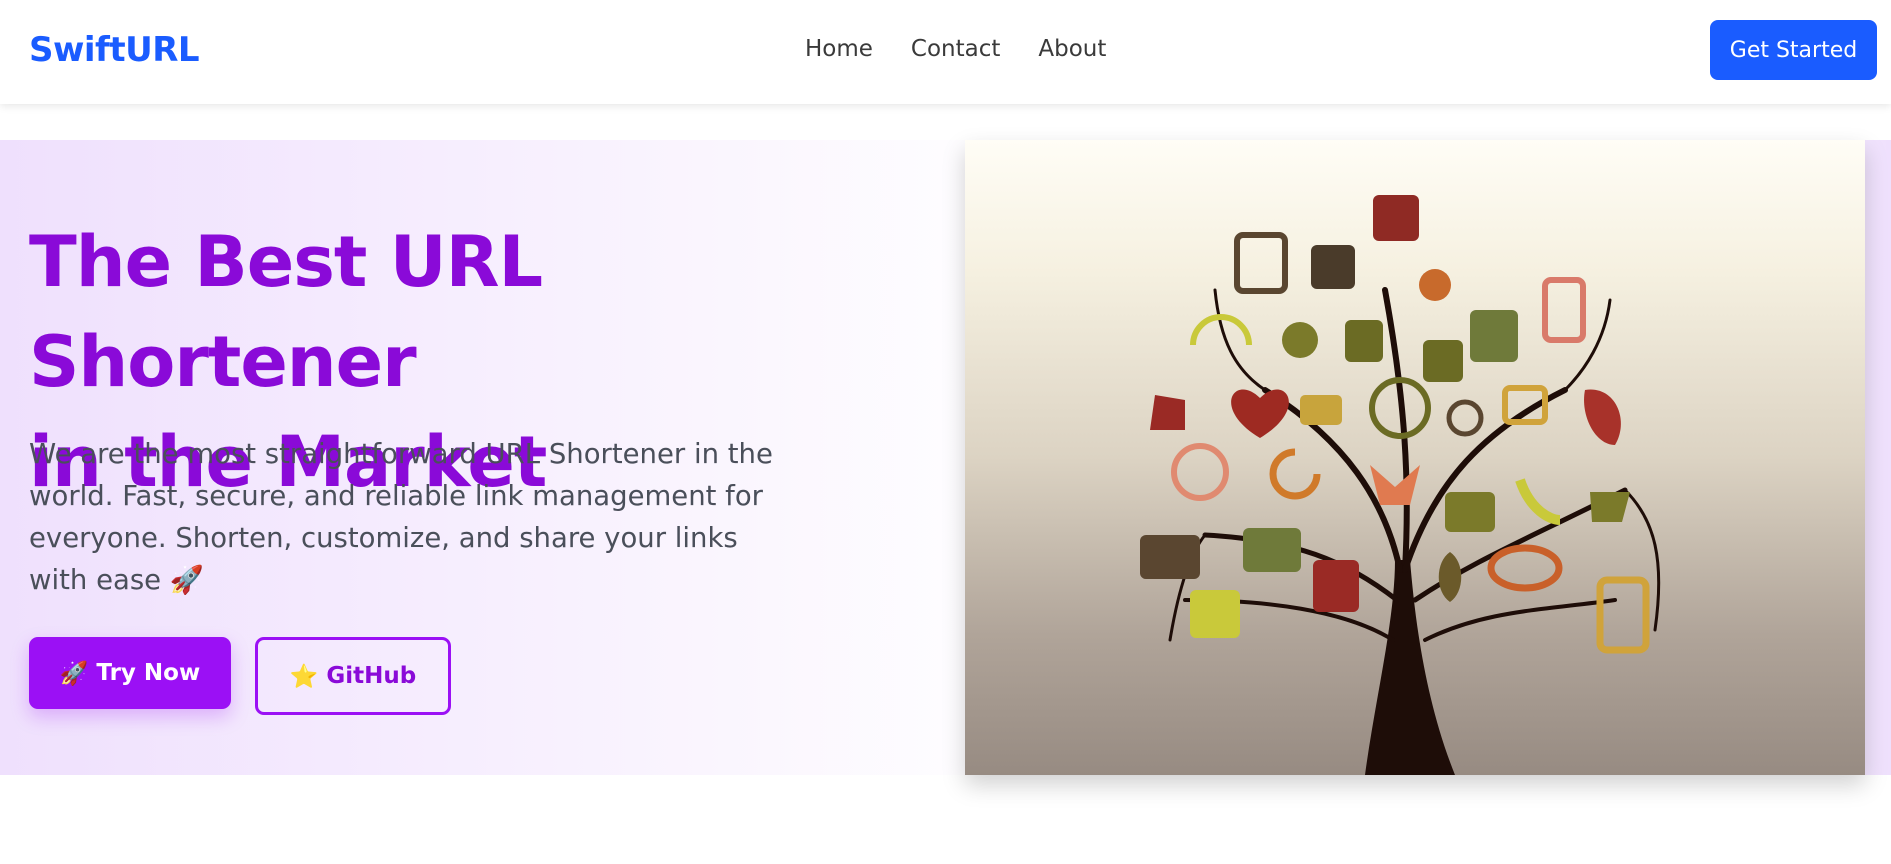 Image resolution: width=1891 pixels, height=864 pixels. Describe the element at coordinates (114, 50) in the screenshot. I see `brand-logo: SwiftURL` at that location.